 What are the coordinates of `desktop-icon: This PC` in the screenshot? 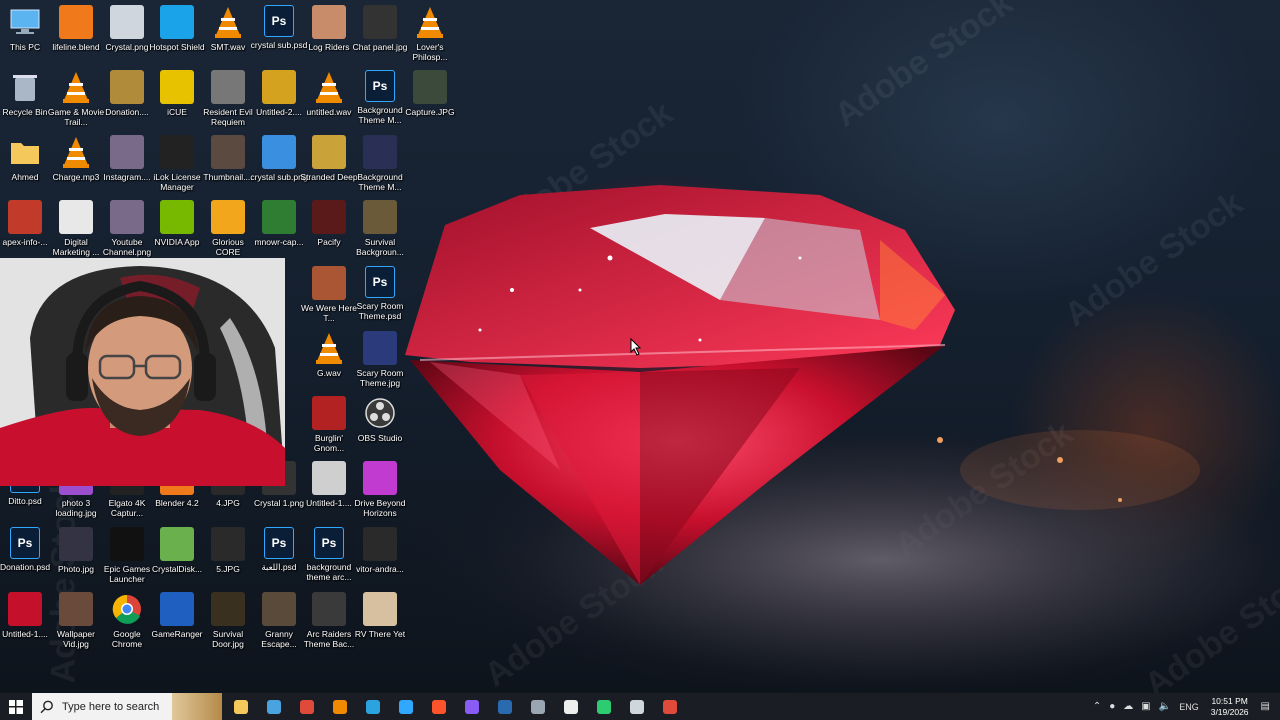 It's located at (25, 37).